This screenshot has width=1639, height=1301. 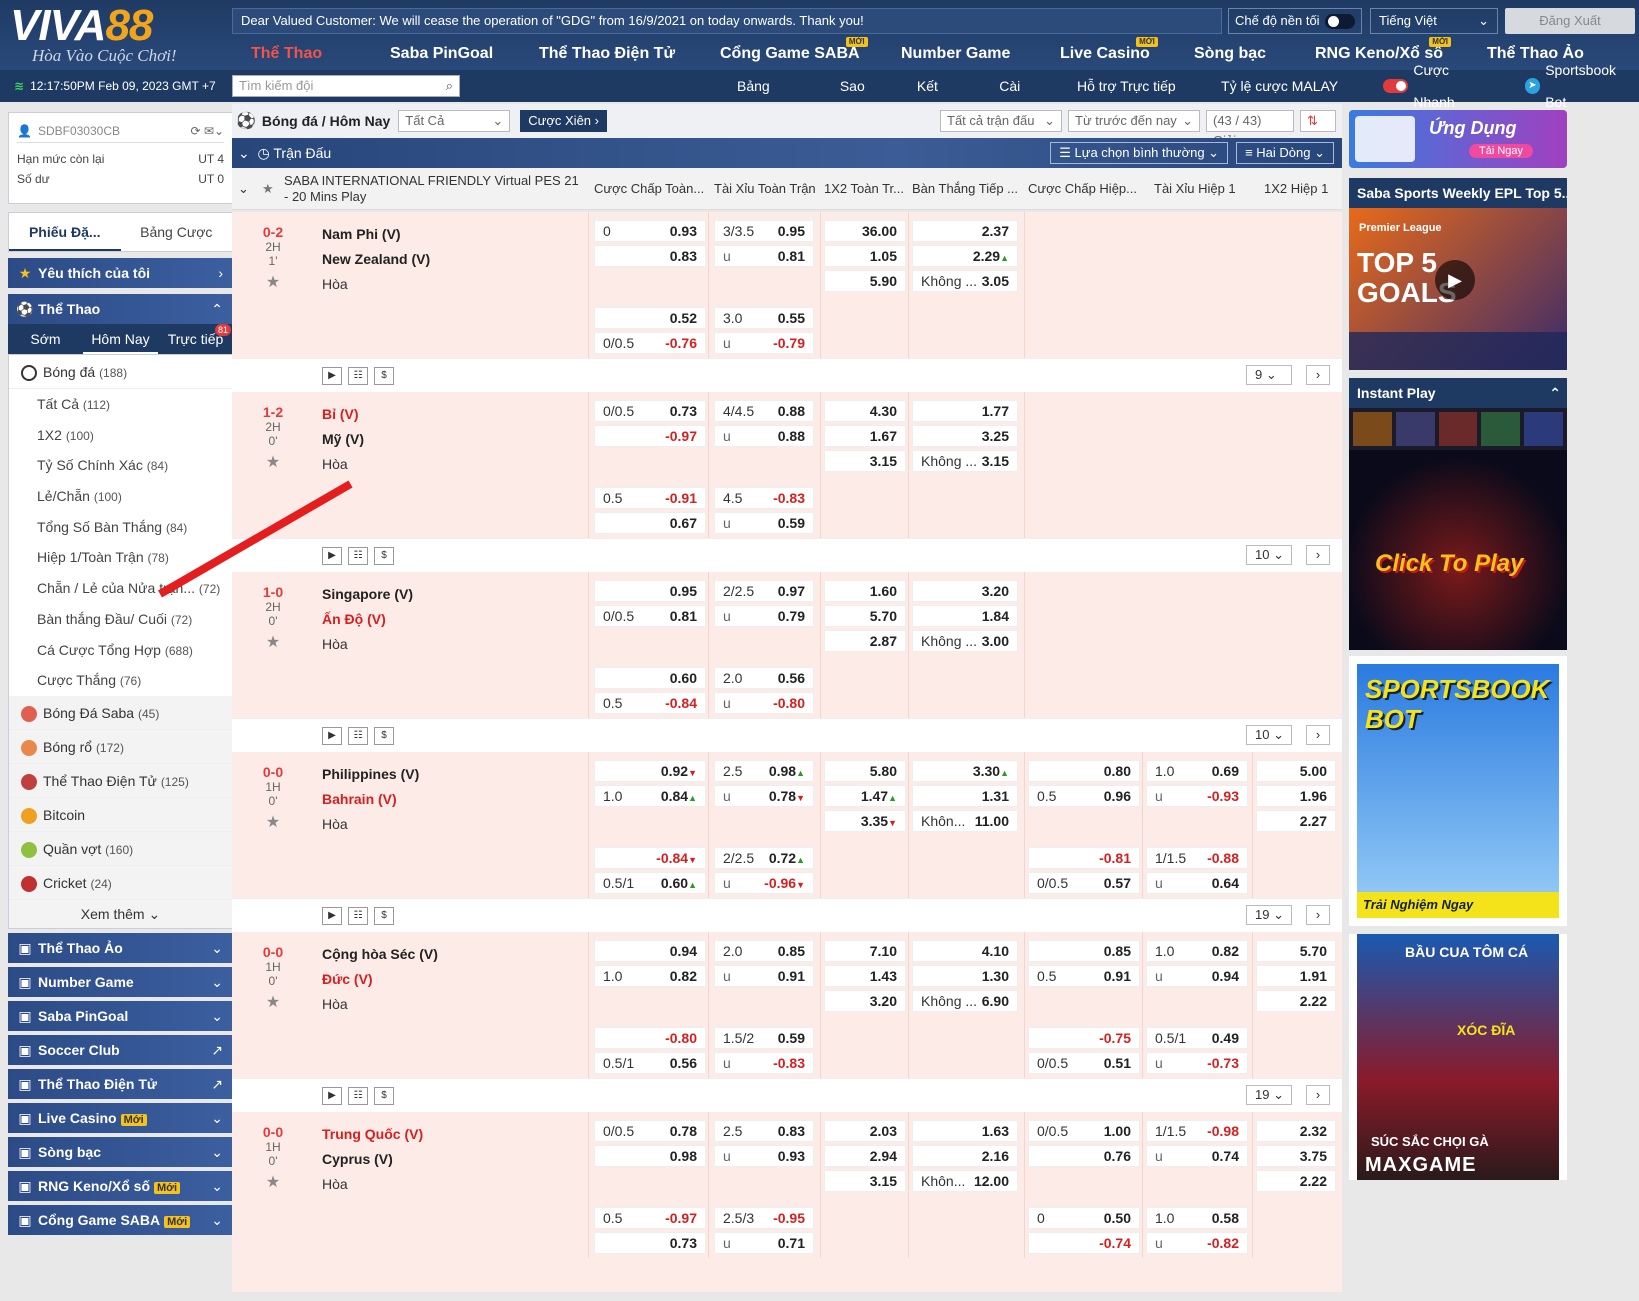 What do you see at coordinates (1269, 375) in the screenshot?
I see `more-markets-select: 9 ⌄` at bounding box center [1269, 375].